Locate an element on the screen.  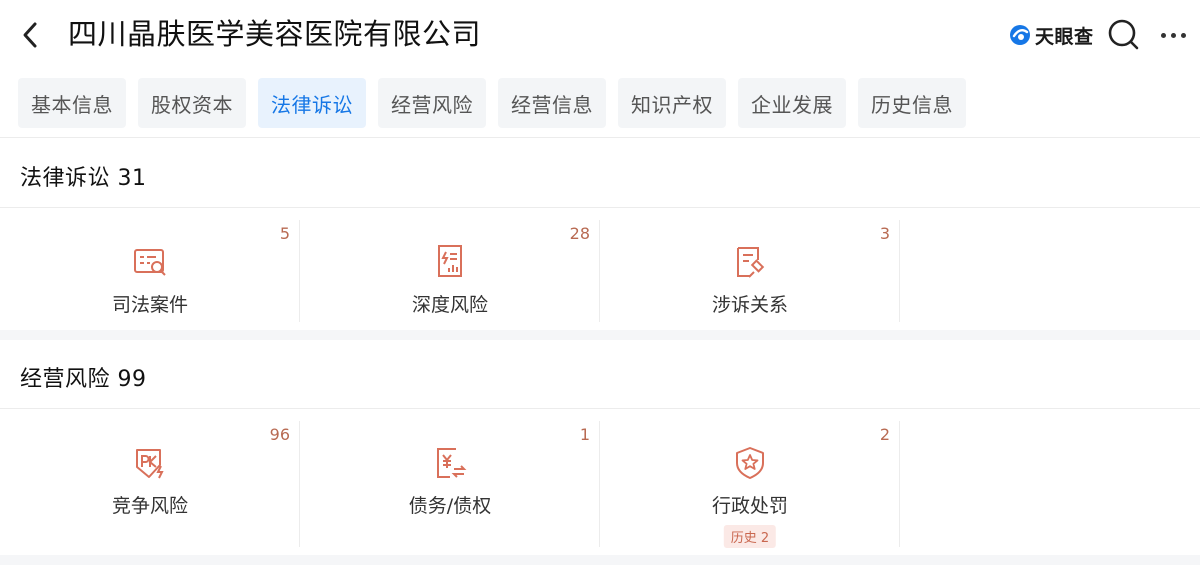
more-button is located at coordinates (1173, 35).